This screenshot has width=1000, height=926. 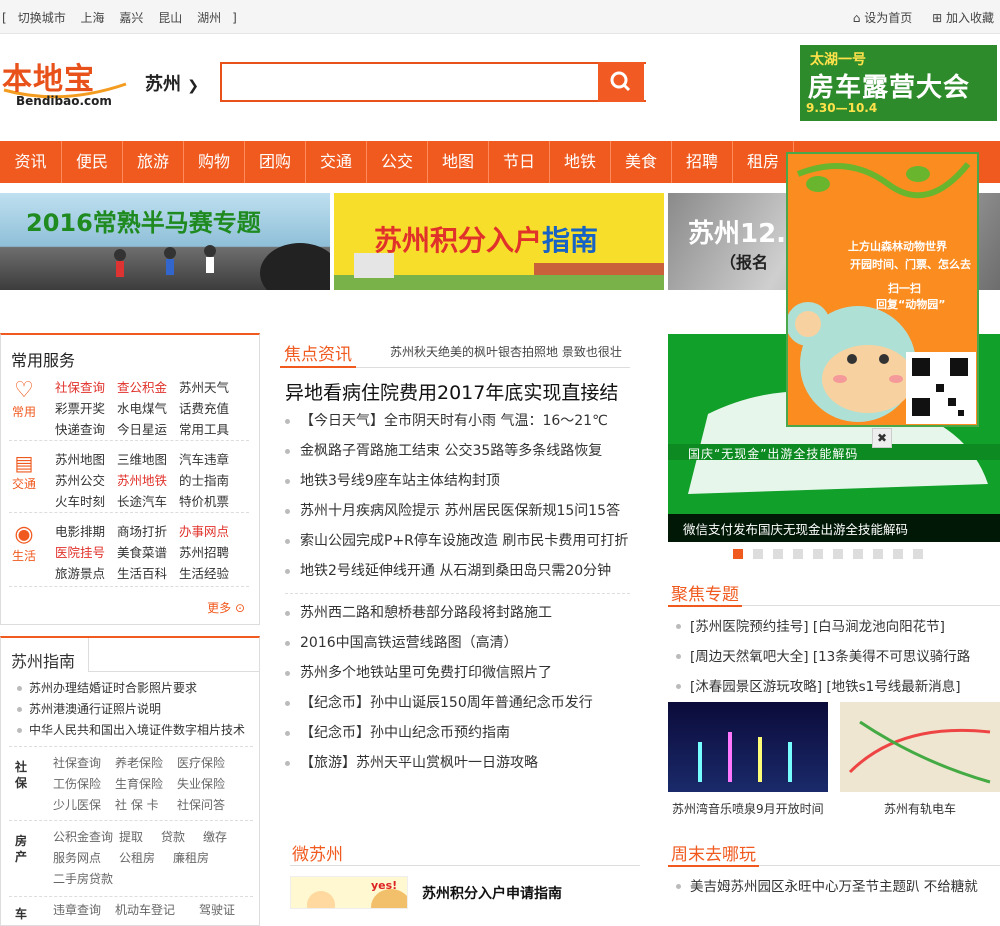 I want to click on link-ss-card: 社 保 卡, so click(x=146, y=805).